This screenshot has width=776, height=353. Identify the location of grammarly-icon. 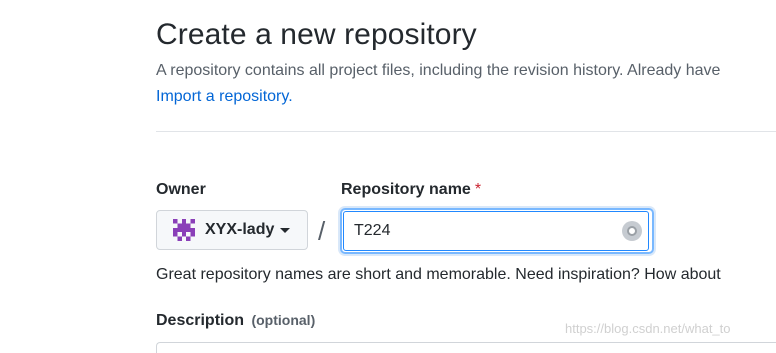
(632, 231).